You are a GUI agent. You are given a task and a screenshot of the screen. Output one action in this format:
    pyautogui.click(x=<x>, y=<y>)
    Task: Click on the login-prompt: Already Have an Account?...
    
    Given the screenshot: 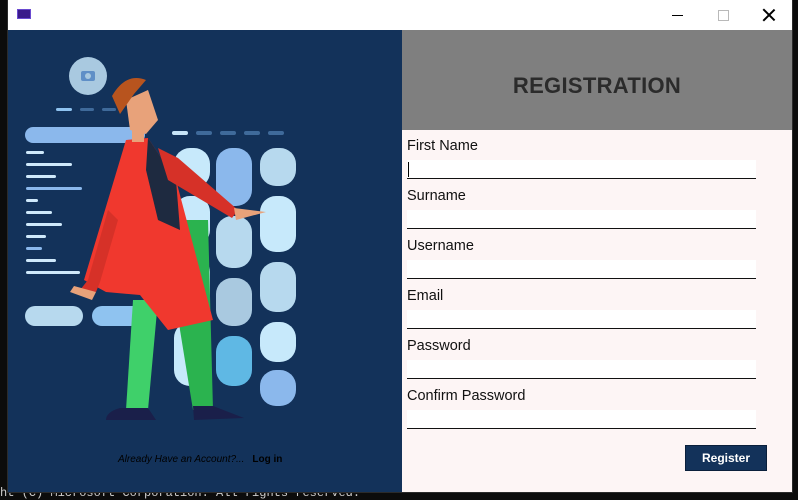 What is the action you would take?
    pyautogui.click(x=181, y=459)
    